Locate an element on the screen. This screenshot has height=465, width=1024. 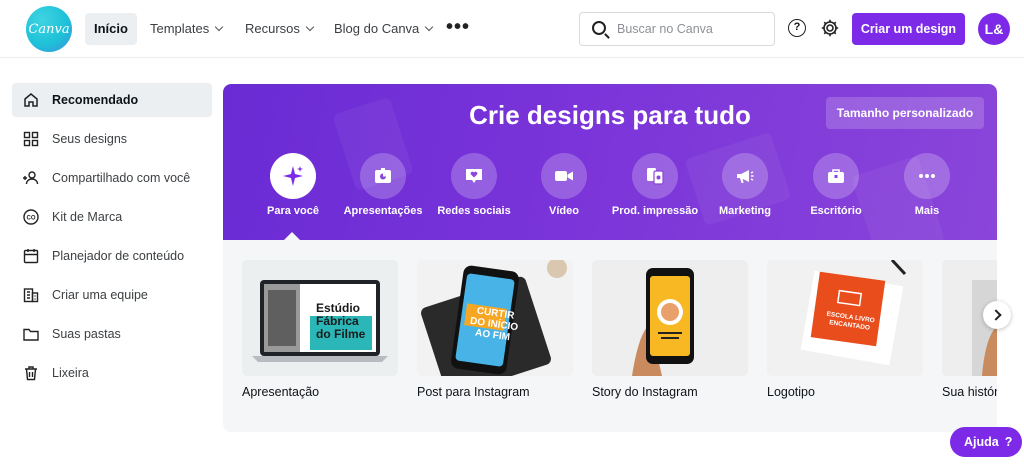
presentation-icon is located at coordinates (383, 176).